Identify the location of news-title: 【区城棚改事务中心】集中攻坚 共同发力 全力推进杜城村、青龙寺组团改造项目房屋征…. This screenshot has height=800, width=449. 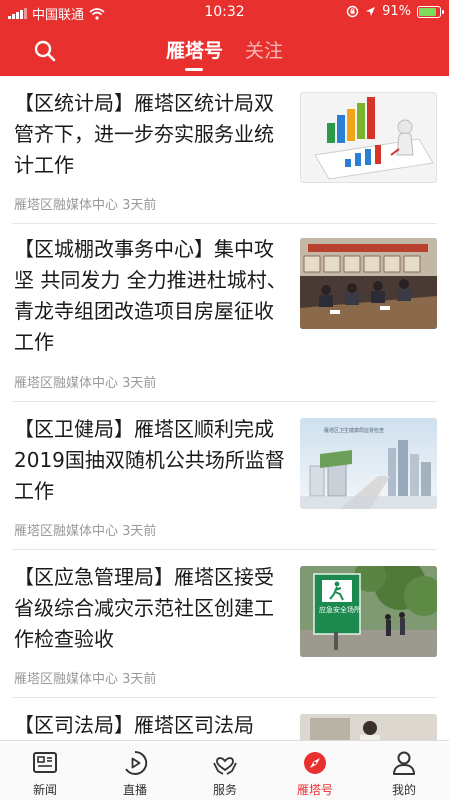
(153, 296).